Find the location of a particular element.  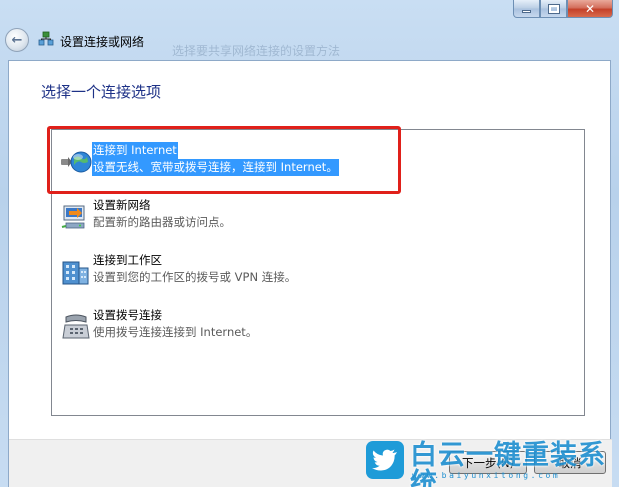

option-description: 使用拨号连接连接到 Internet。 is located at coordinates (175, 332).